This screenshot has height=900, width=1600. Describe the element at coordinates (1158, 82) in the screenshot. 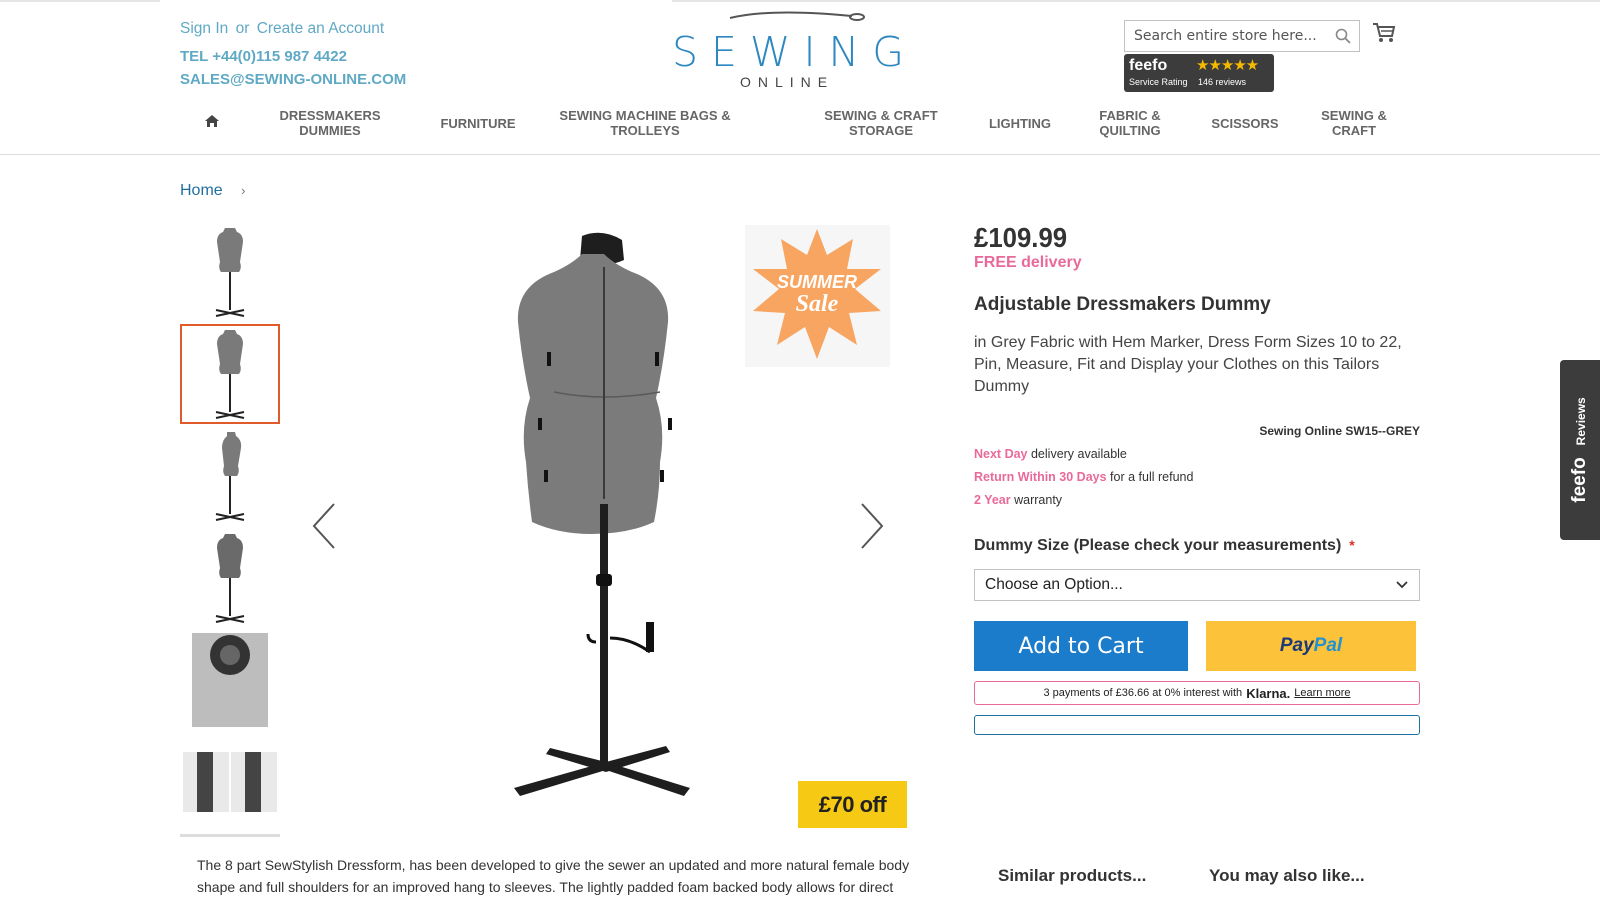

I see `feefo-label: Service Rating` at that location.